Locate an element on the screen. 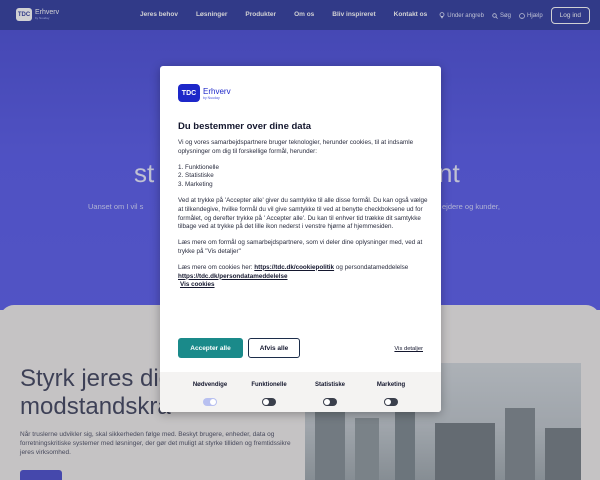 The height and width of the screenshot is (480, 600). toggle-label-functional: Funktionelle is located at coordinates (269, 385).